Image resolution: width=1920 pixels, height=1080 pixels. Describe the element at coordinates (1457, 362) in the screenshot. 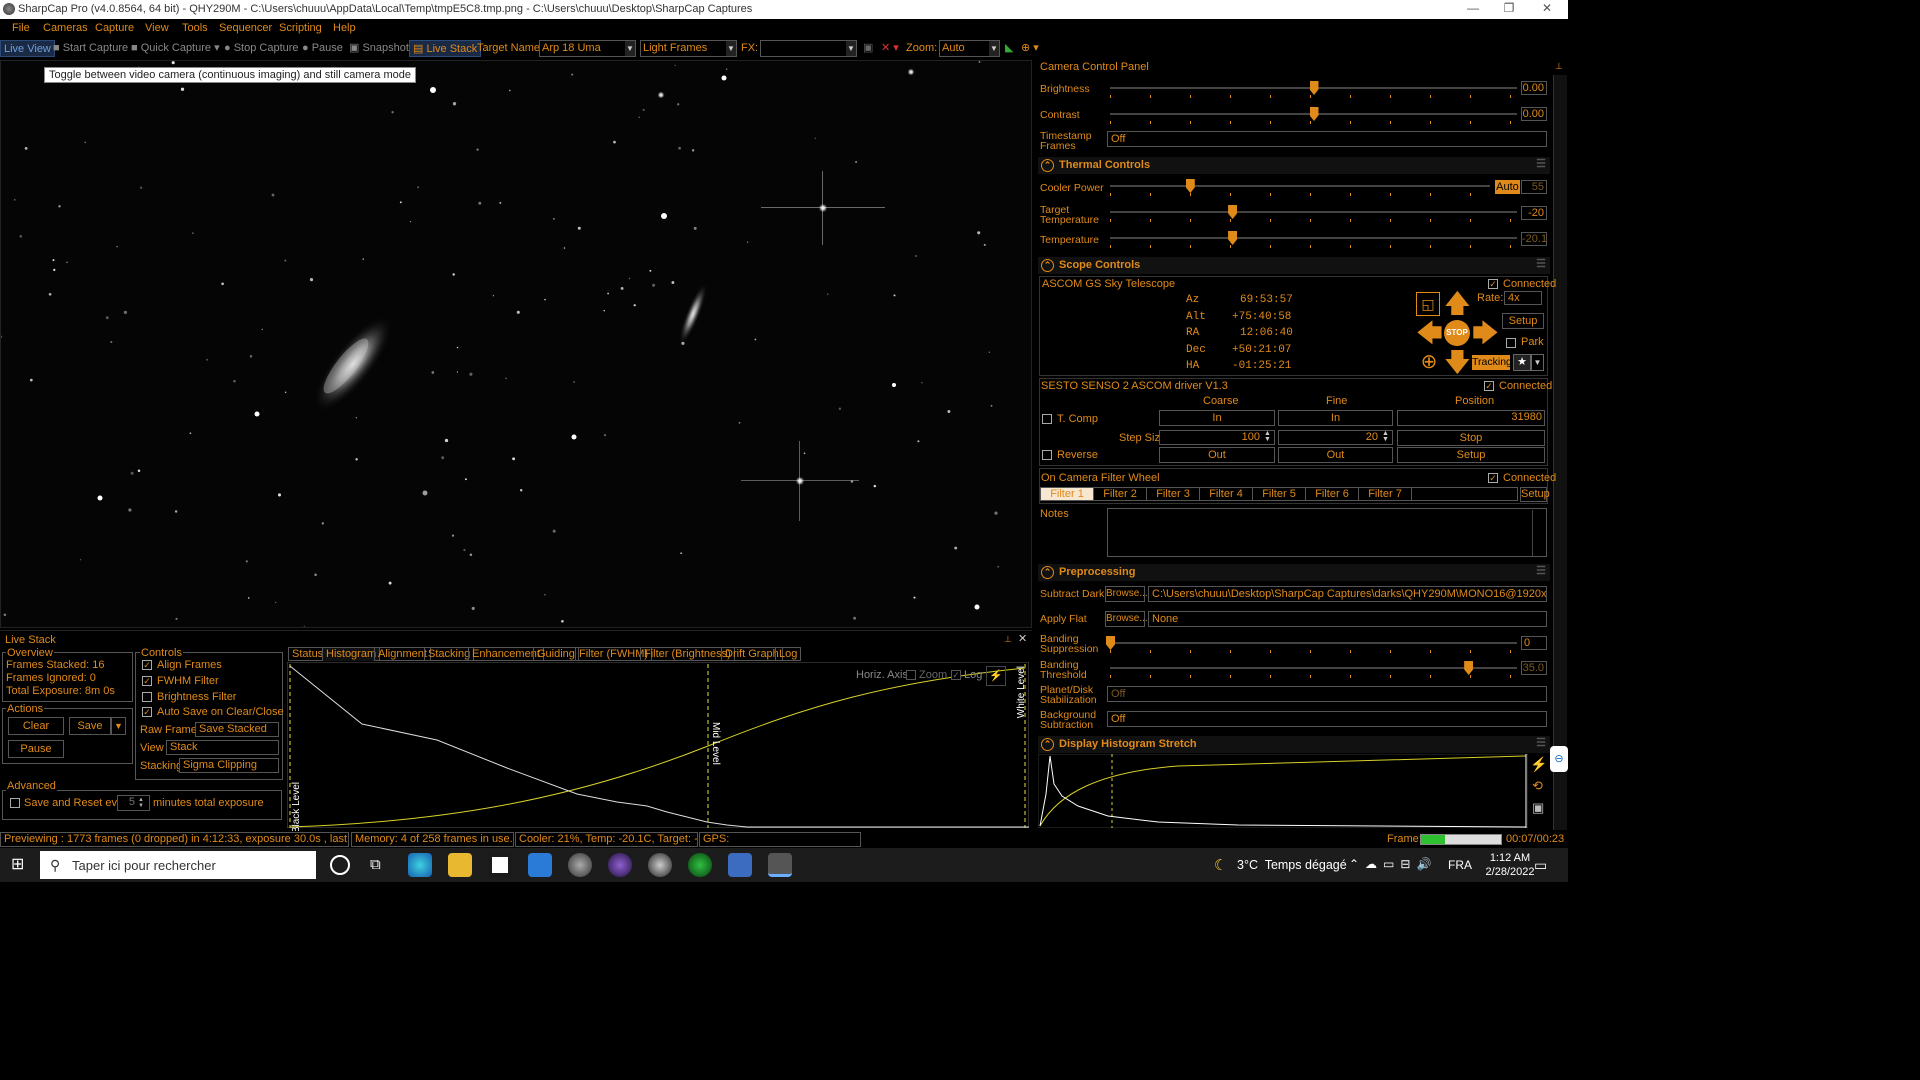

I see `south-arrow-icon: 🡇` at that location.